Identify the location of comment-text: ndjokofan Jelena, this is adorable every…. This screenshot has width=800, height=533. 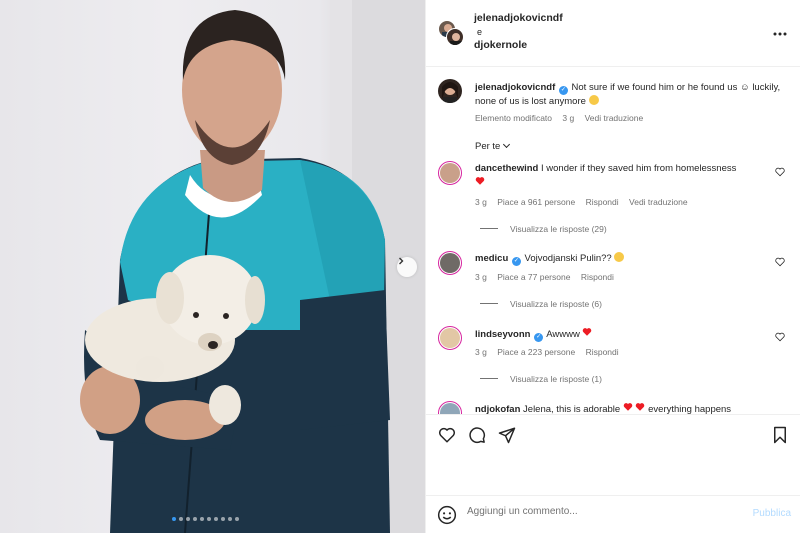
(625, 408).